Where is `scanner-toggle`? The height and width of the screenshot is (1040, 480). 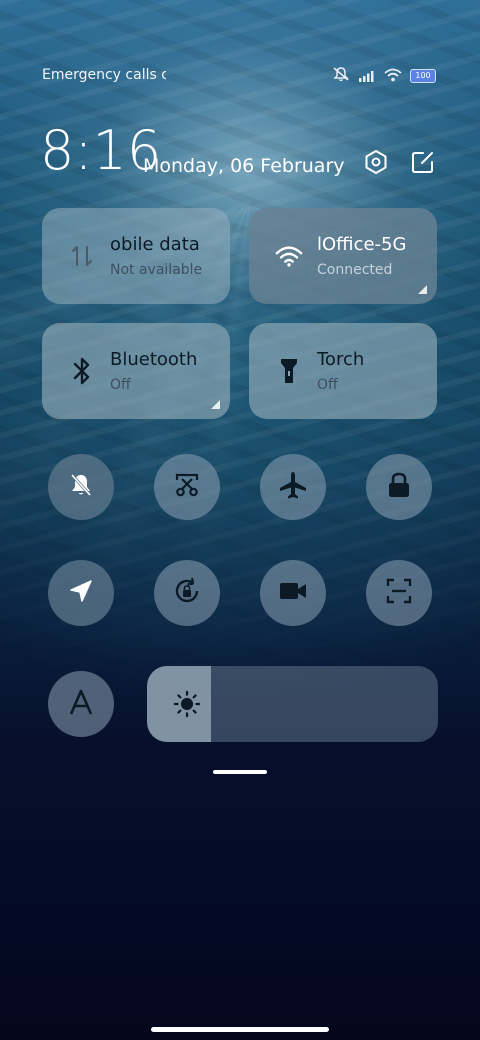
scanner-toggle is located at coordinates (399, 593).